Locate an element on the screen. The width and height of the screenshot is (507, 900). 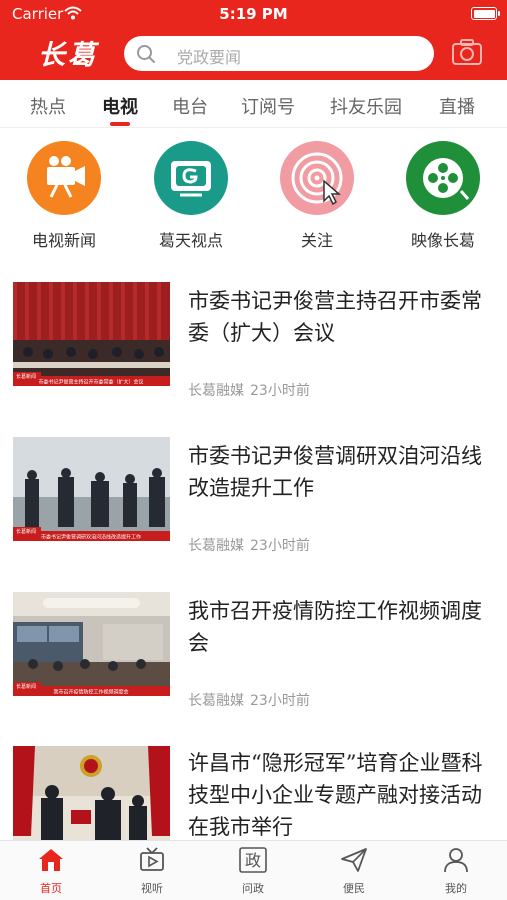
nav-label: 我的 is located at coordinates (456, 888).